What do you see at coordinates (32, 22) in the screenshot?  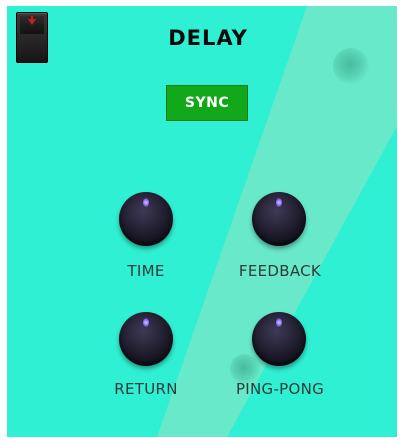 I see `power-indicator-arrow` at bounding box center [32, 22].